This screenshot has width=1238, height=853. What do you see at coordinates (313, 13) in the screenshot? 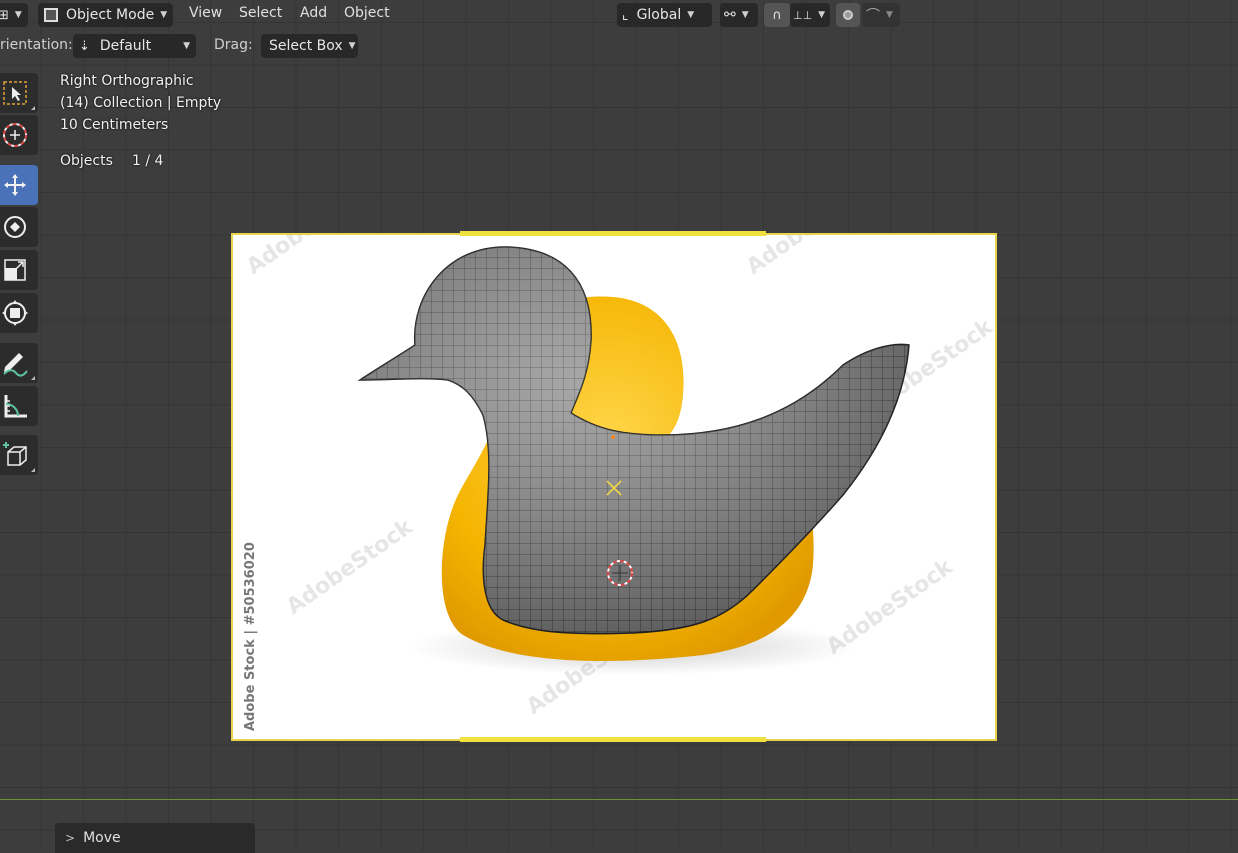
I see `menu-add: Add` at bounding box center [313, 13].